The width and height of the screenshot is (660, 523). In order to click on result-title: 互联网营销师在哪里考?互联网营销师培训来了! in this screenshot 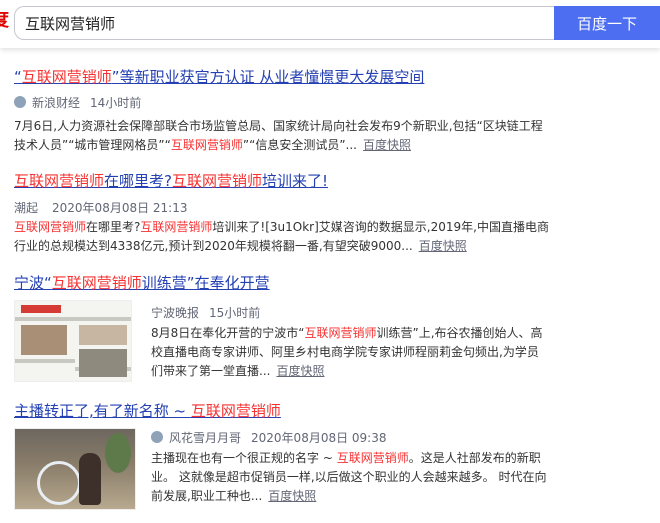, I will do `click(324, 181)`.